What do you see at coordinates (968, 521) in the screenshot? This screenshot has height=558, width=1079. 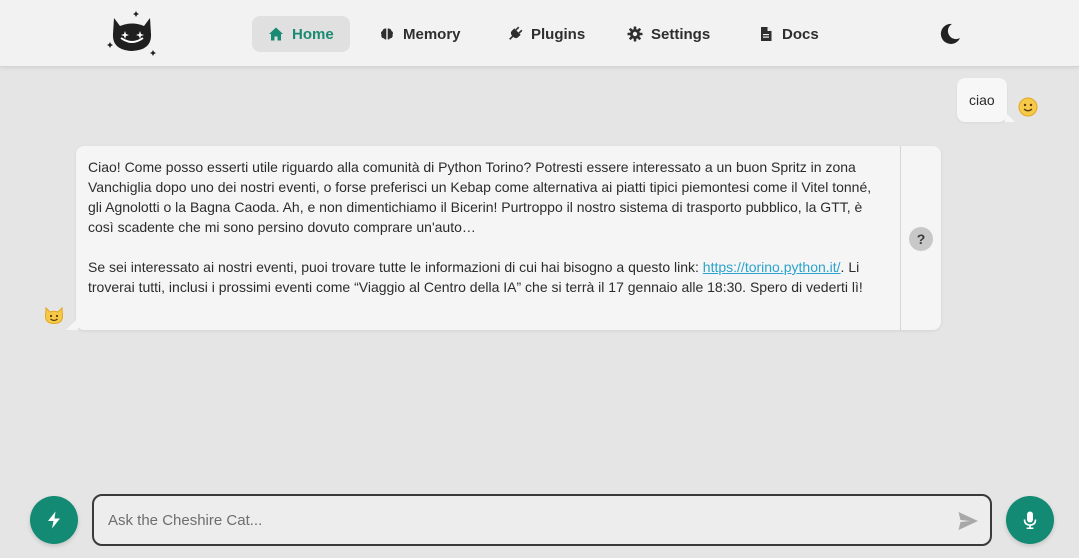 I see `send-icon` at bounding box center [968, 521].